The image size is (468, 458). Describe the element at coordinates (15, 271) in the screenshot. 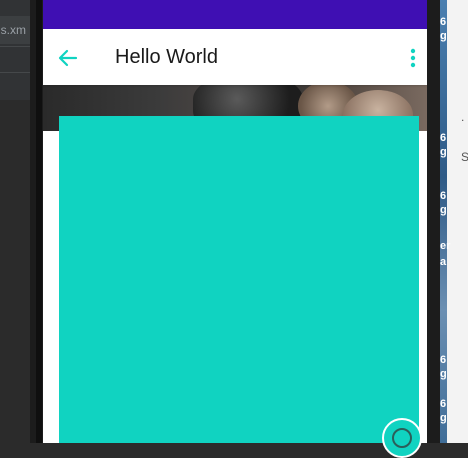

I see `ide-editor-area` at that location.